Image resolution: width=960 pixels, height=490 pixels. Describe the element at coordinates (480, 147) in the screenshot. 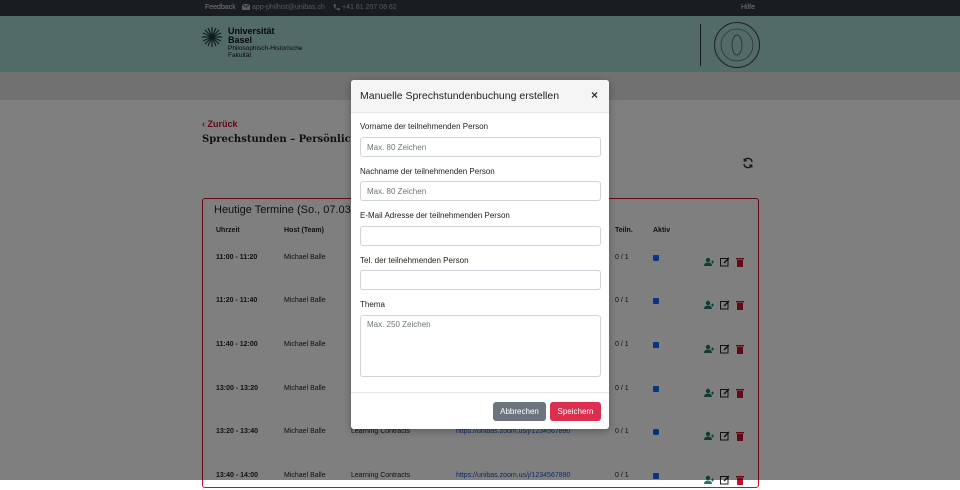

I see `firstname-input` at that location.